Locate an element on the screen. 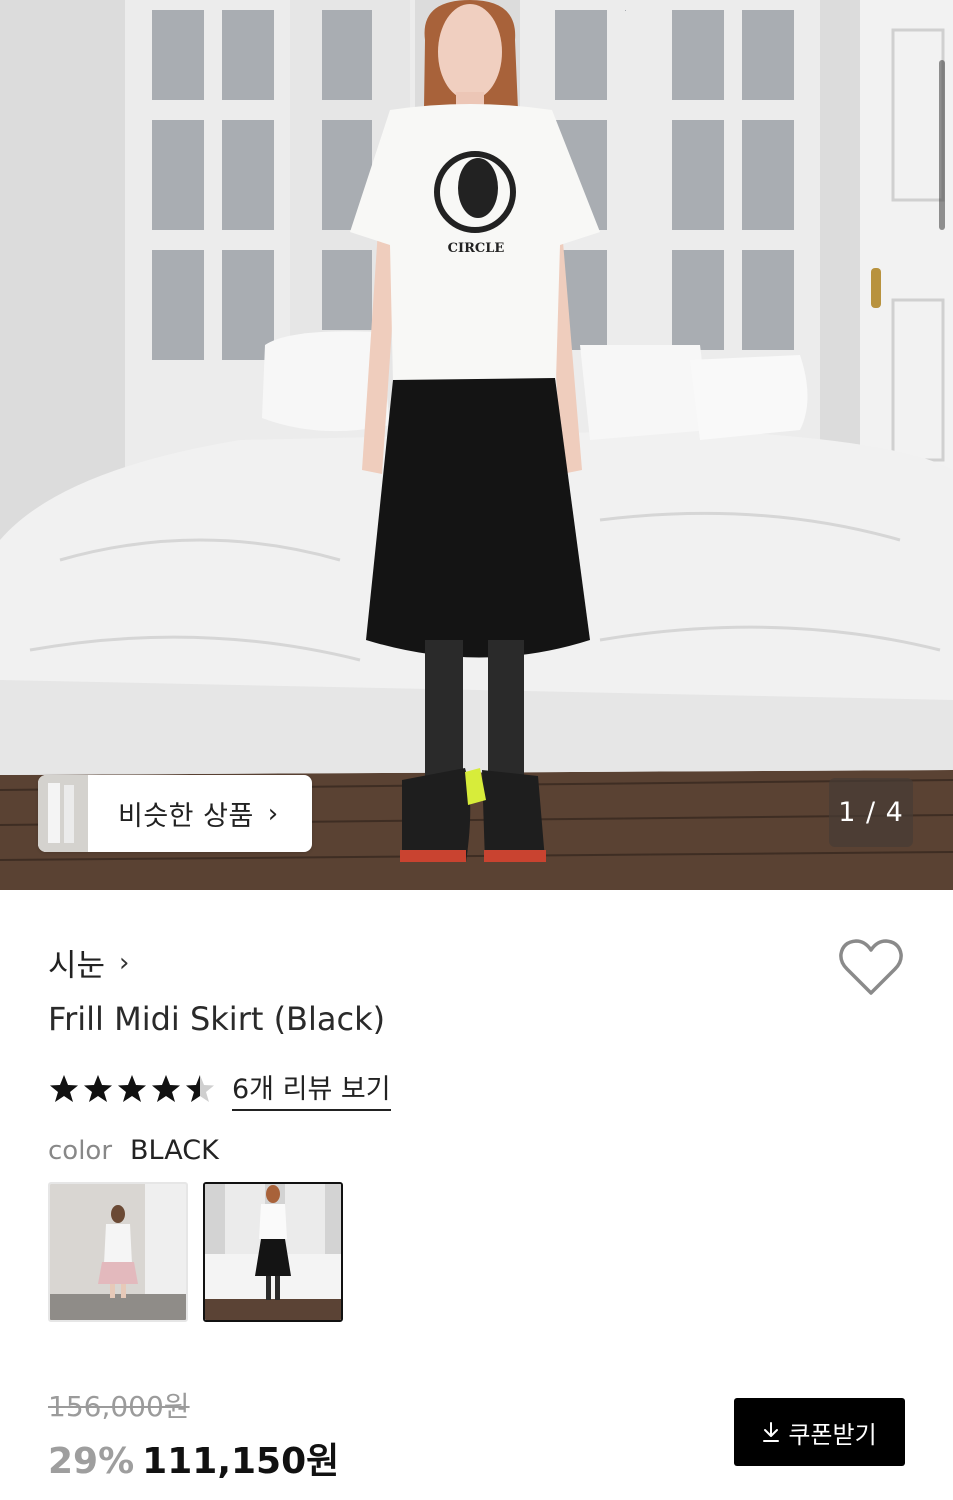 The width and height of the screenshot is (953, 1500). color-label: color is located at coordinates (80, 1151).